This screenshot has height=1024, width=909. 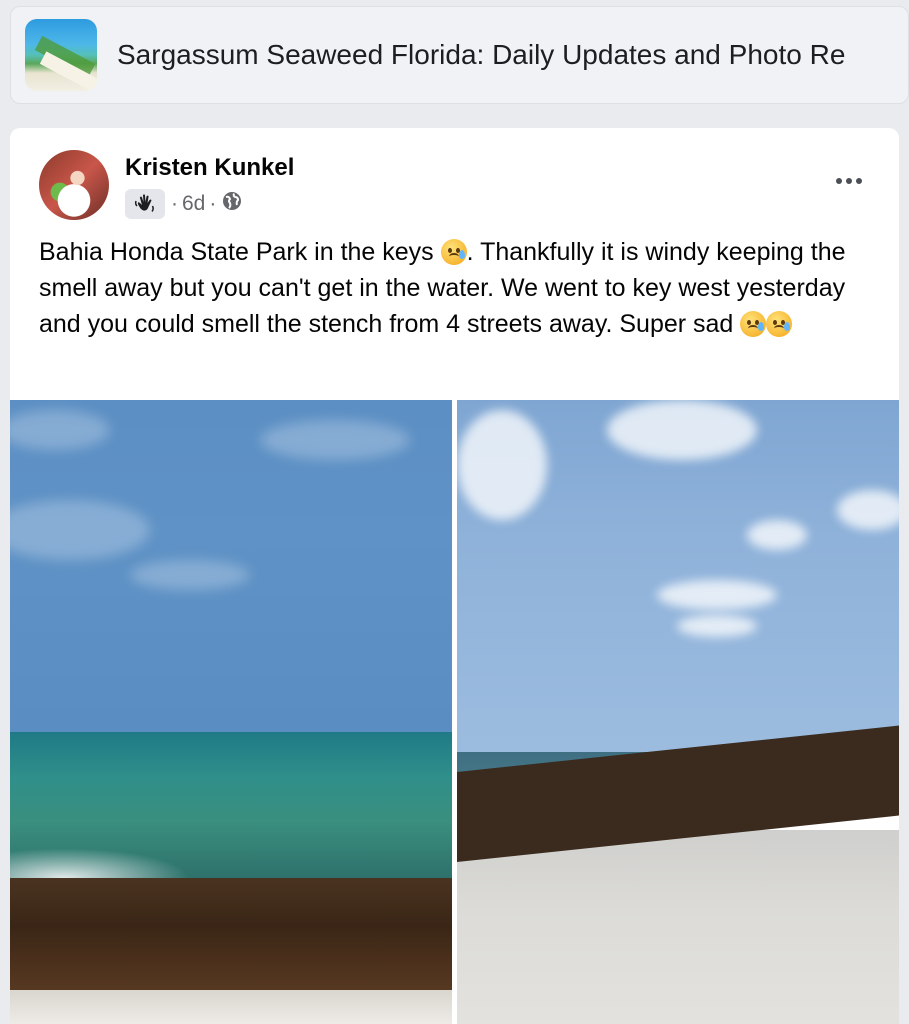 I want to click on post-time: 6d, so click(x=193, y=204).